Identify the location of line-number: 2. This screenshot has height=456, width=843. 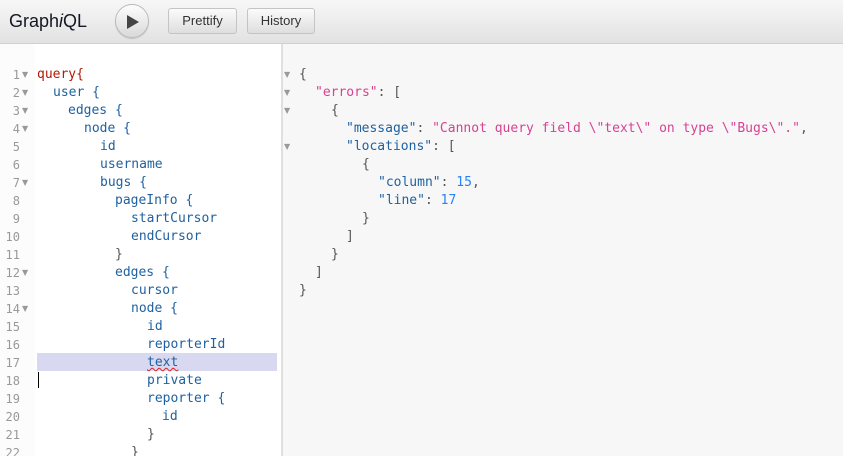
(16, 93).